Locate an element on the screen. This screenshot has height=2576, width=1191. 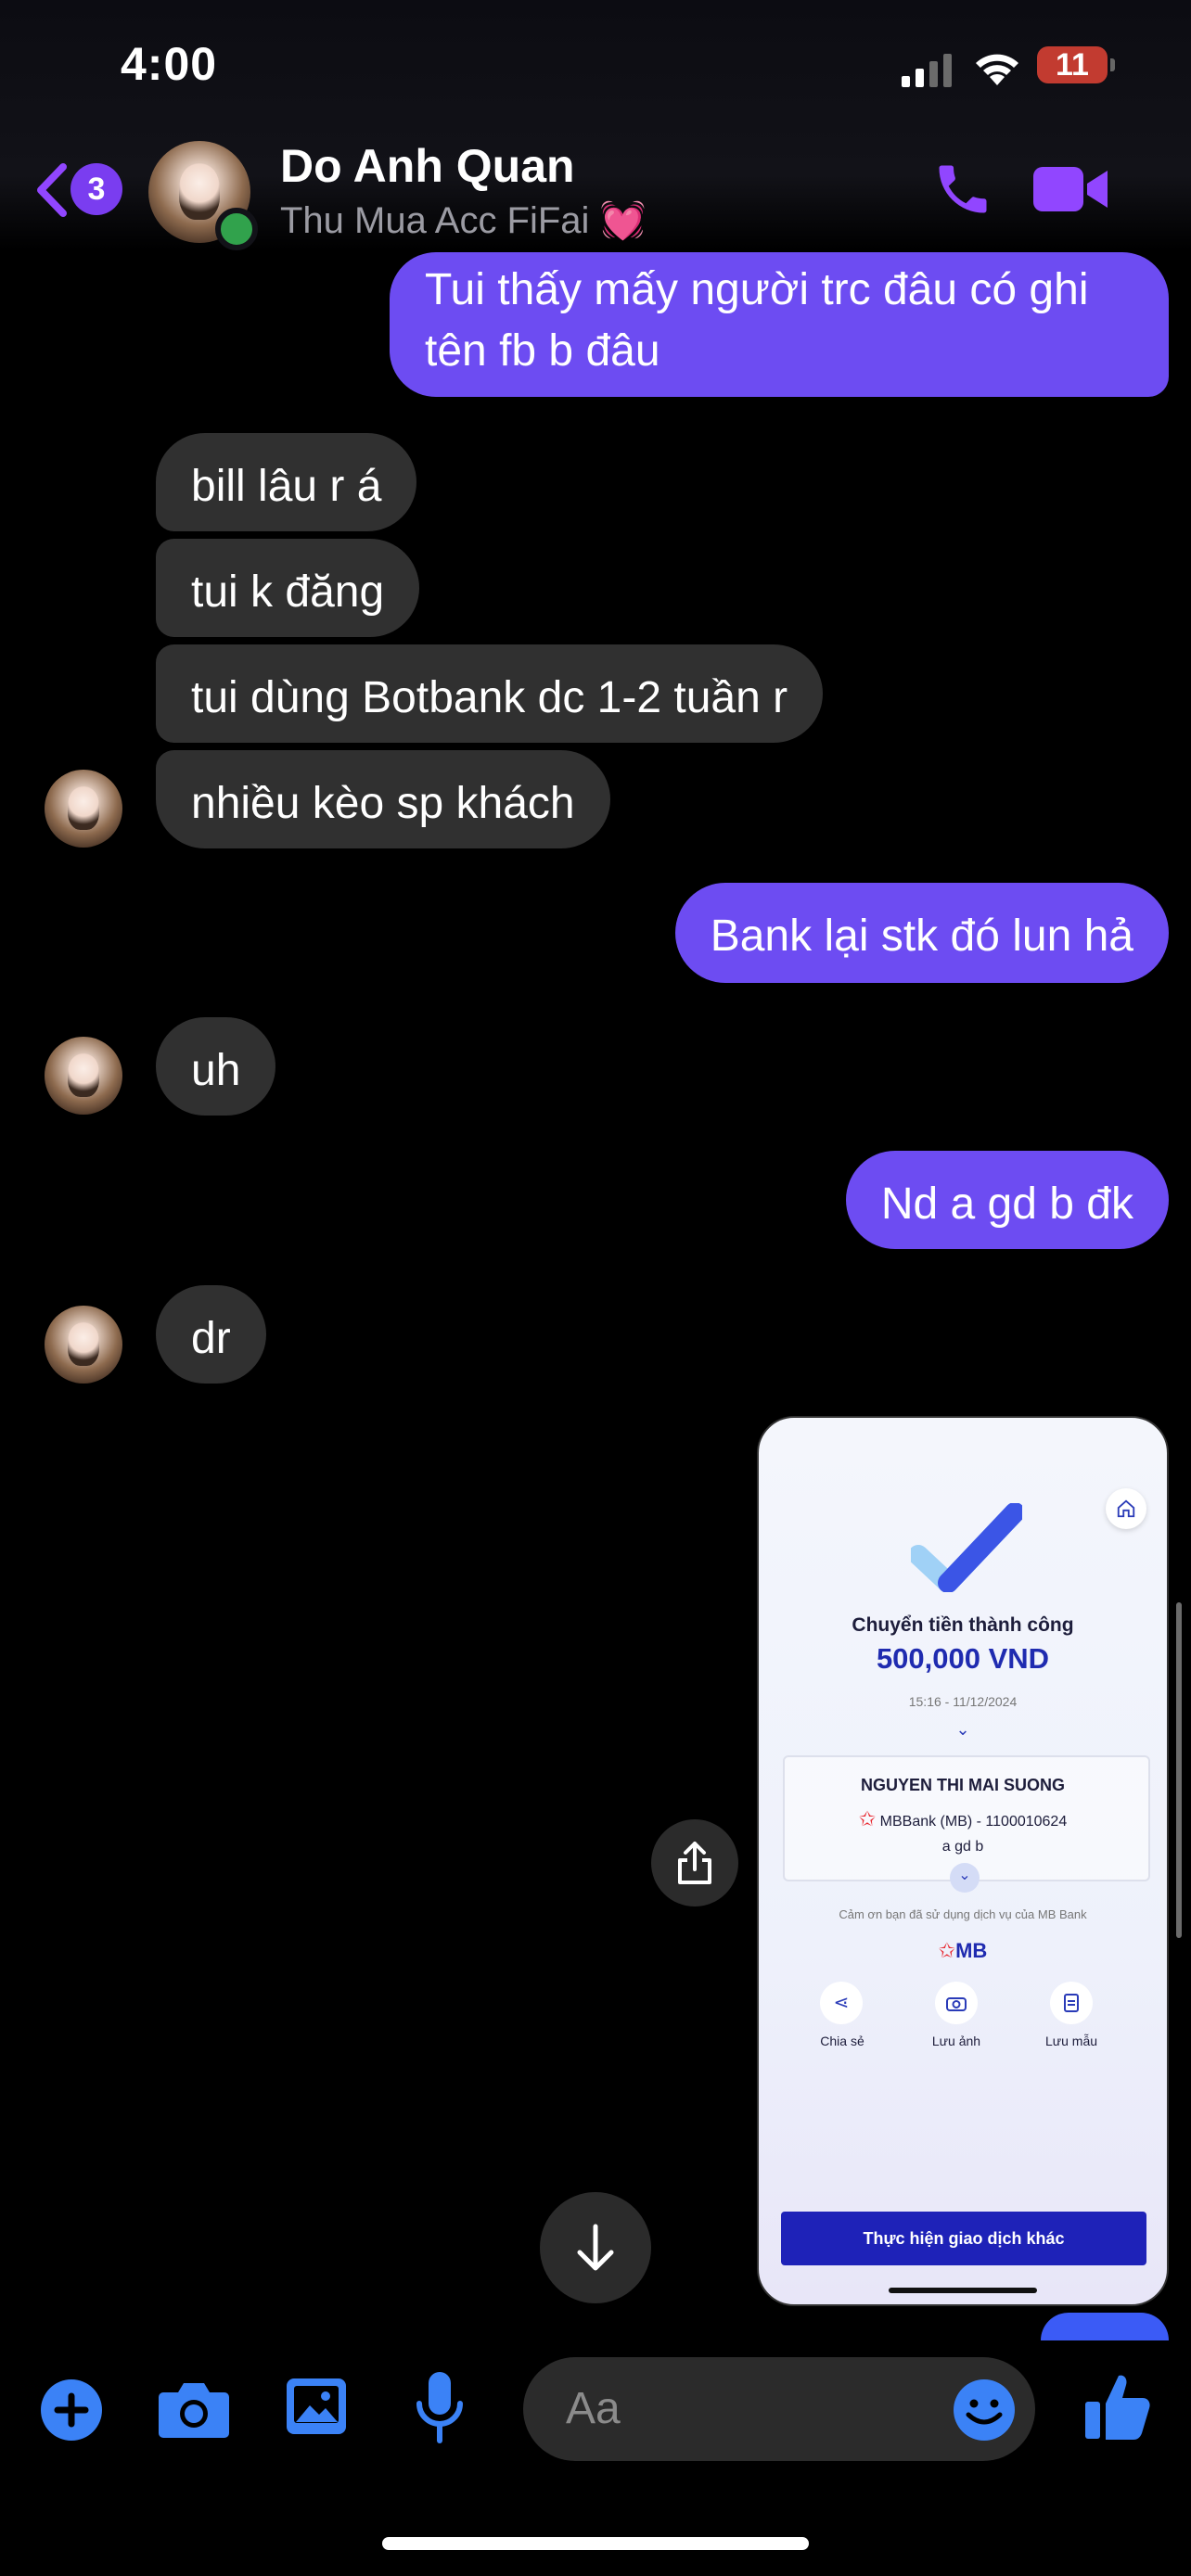
share-upload-icon is located at coordinates (694, 1863).